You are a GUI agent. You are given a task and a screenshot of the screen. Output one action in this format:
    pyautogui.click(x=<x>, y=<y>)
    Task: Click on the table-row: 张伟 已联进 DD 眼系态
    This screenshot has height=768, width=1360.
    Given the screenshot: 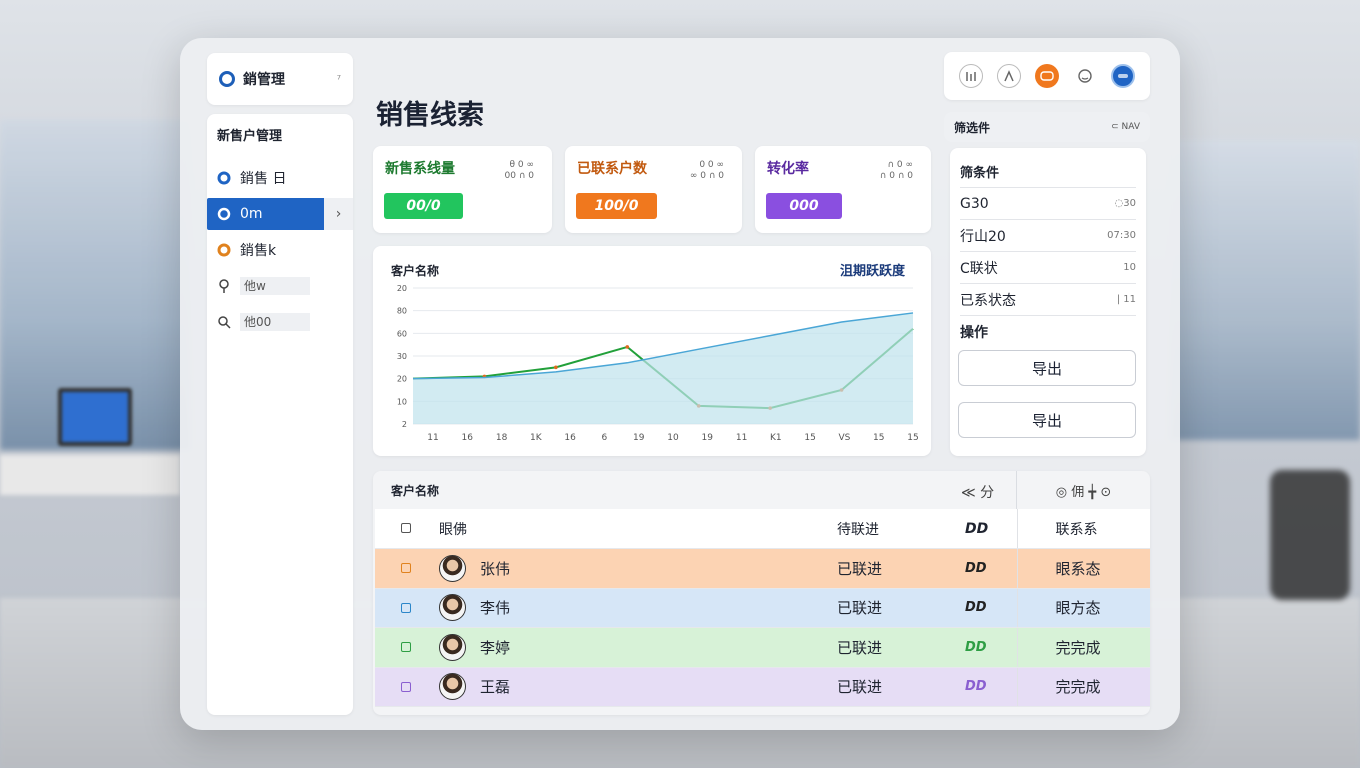 What is the action you would take?
    pyautogui.click(x=762, y=568)
    